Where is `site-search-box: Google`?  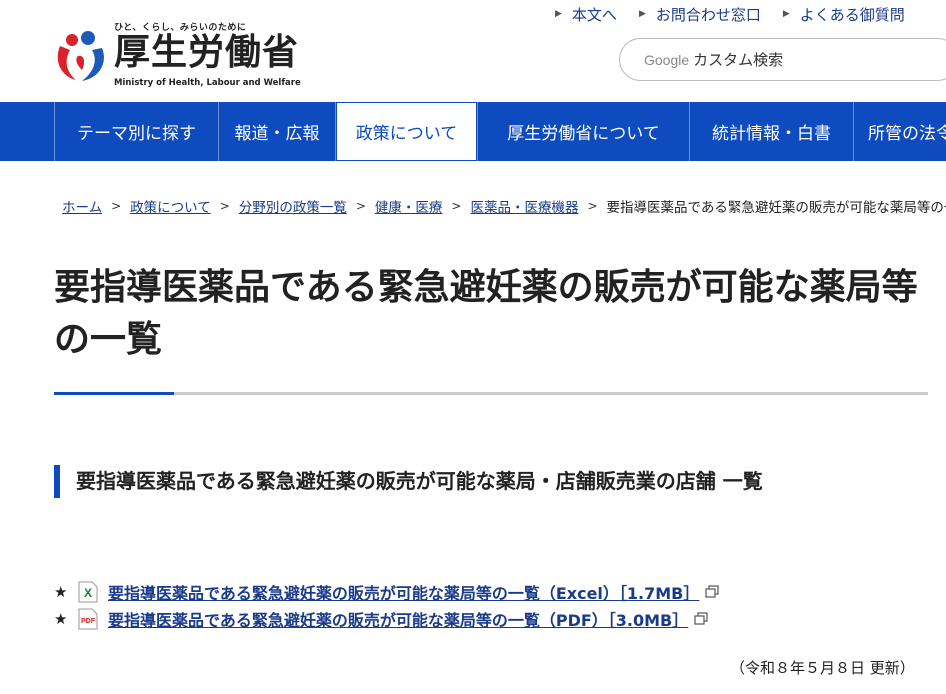 site-search-box: Google is located at coordinates (782, 59).